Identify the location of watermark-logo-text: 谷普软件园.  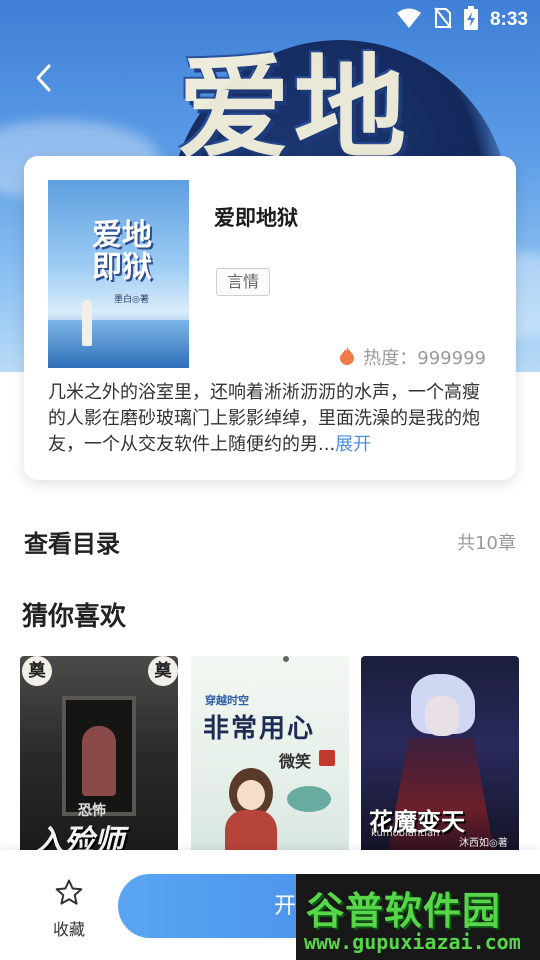
(404, 911).